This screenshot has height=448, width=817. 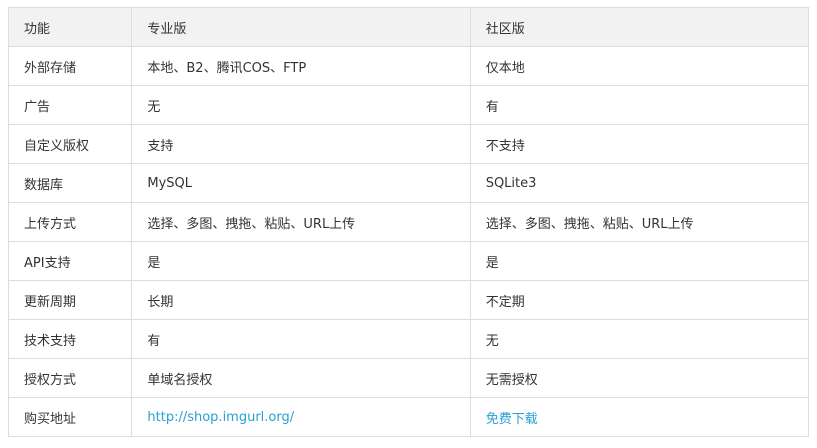 What do you see at coordinates (301, 144) in the screenshot?
I see `pro-cell: 支持` at bounding box center [301, 144].